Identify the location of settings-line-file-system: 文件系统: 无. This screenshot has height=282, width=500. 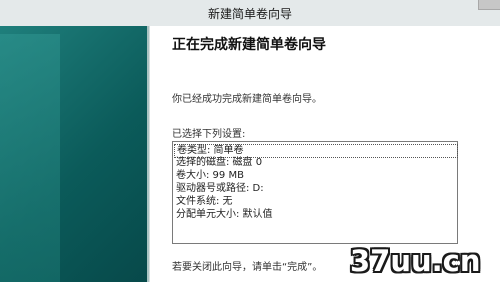
(204, 202).